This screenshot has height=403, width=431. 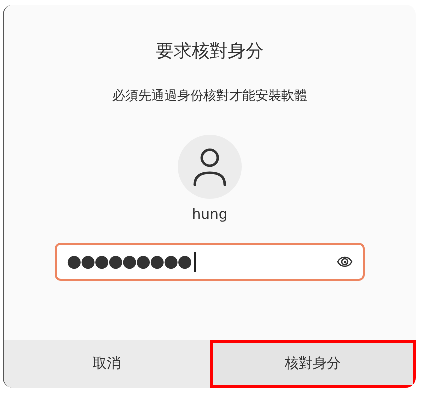 What do you see at coordinates (345, 262) in the screenshot?
I see `eye-icon` at bounding box center [345, 262].